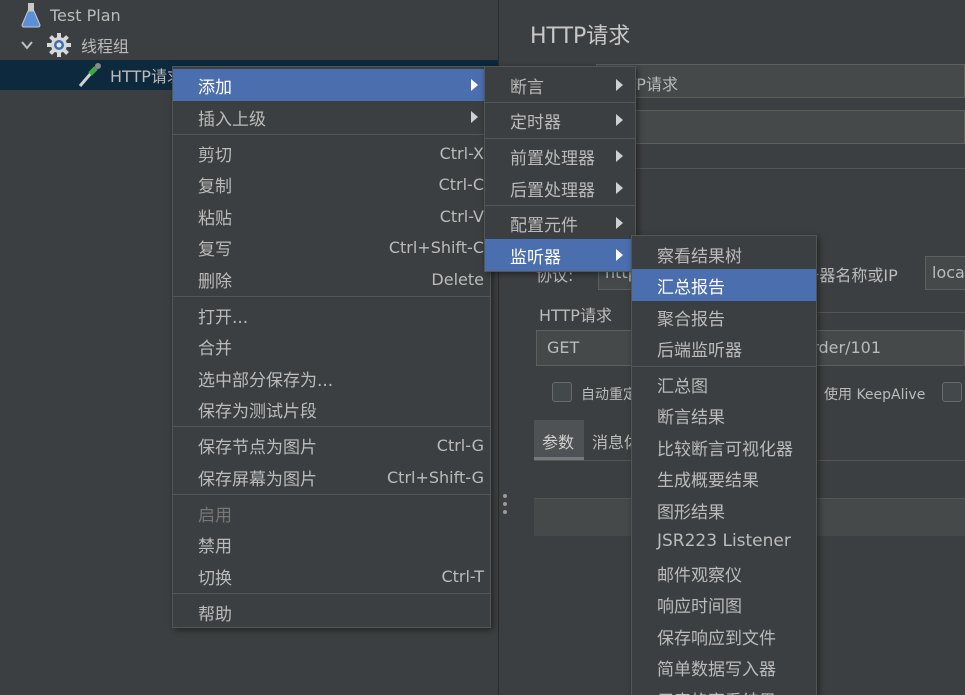 The height and width of the screenshot is (695, 965). Describe the element at coordinates (691, 512) in the screenshot. I see `menu-item-label: 图形结果` at that location.